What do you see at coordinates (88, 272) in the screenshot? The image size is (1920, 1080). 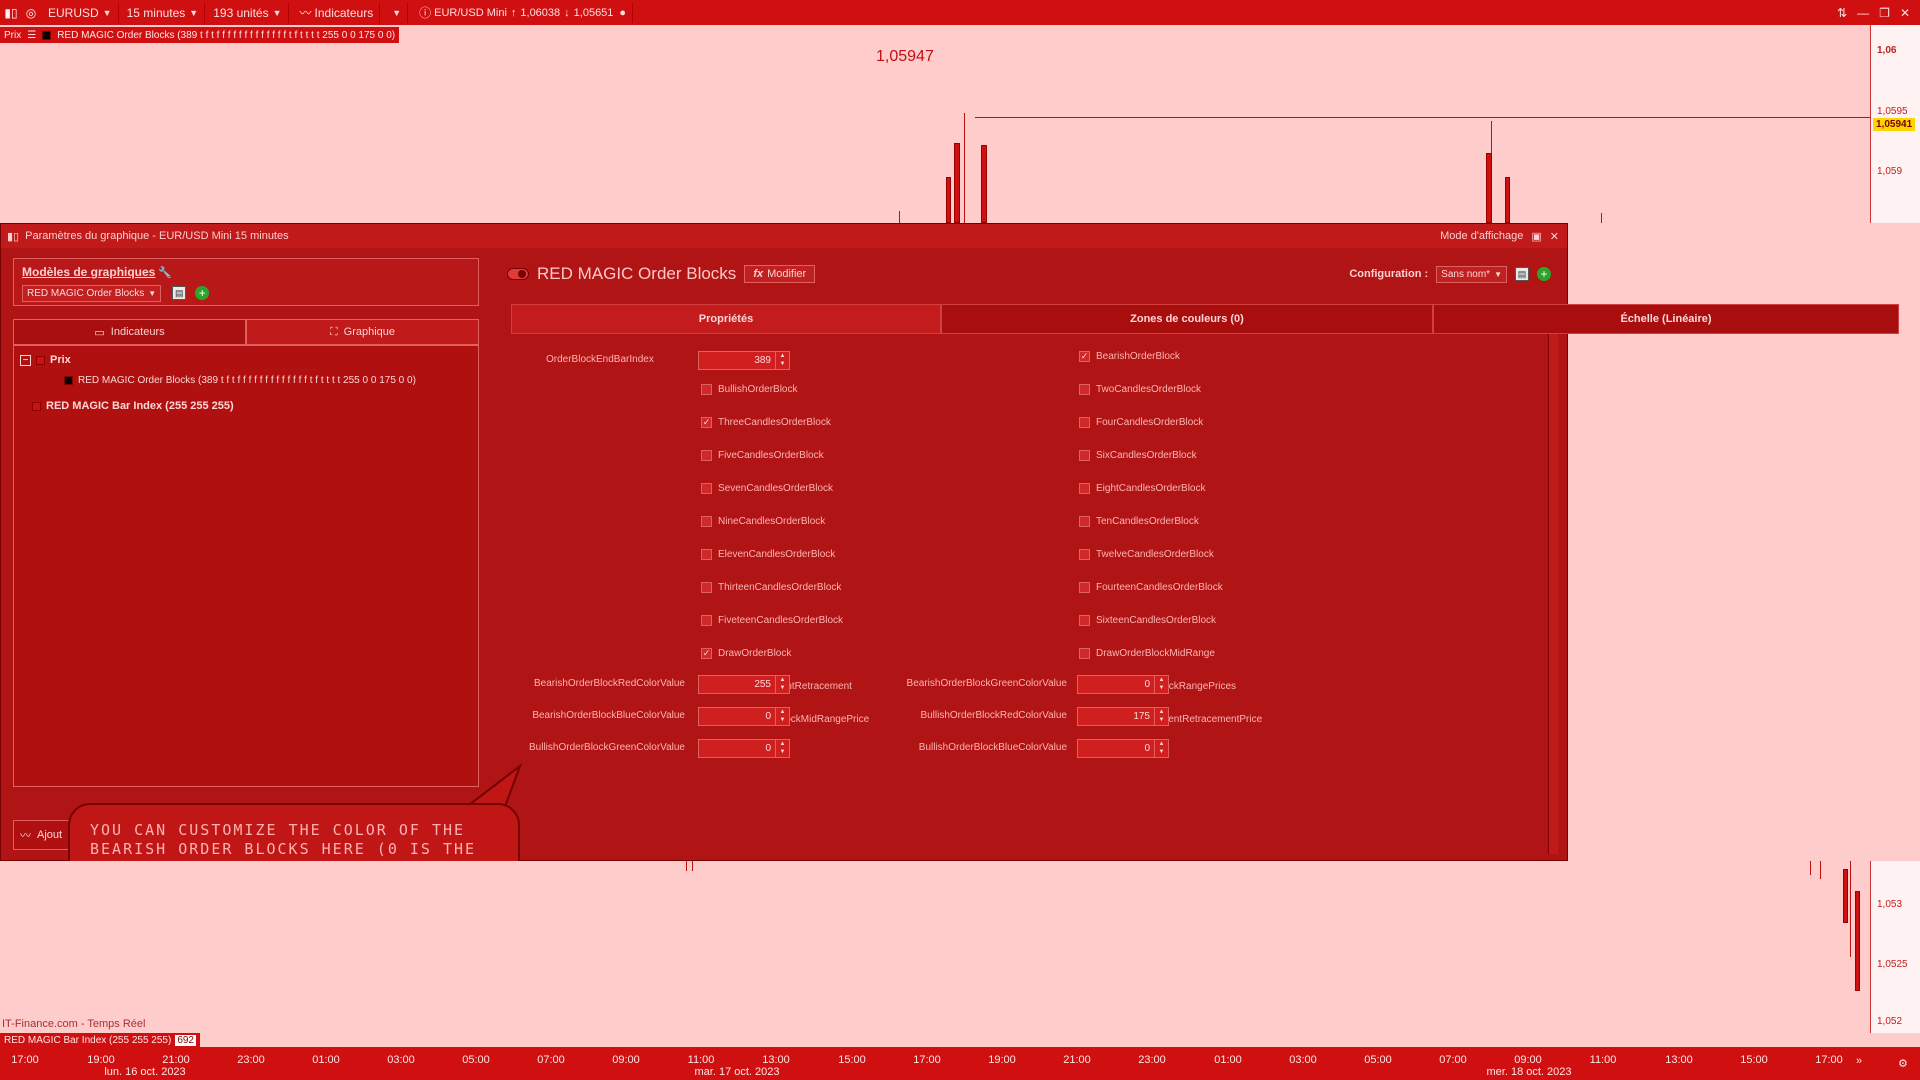 I see `chart-models-link: Modèles de graphiques` at bounding box center [88, 272].